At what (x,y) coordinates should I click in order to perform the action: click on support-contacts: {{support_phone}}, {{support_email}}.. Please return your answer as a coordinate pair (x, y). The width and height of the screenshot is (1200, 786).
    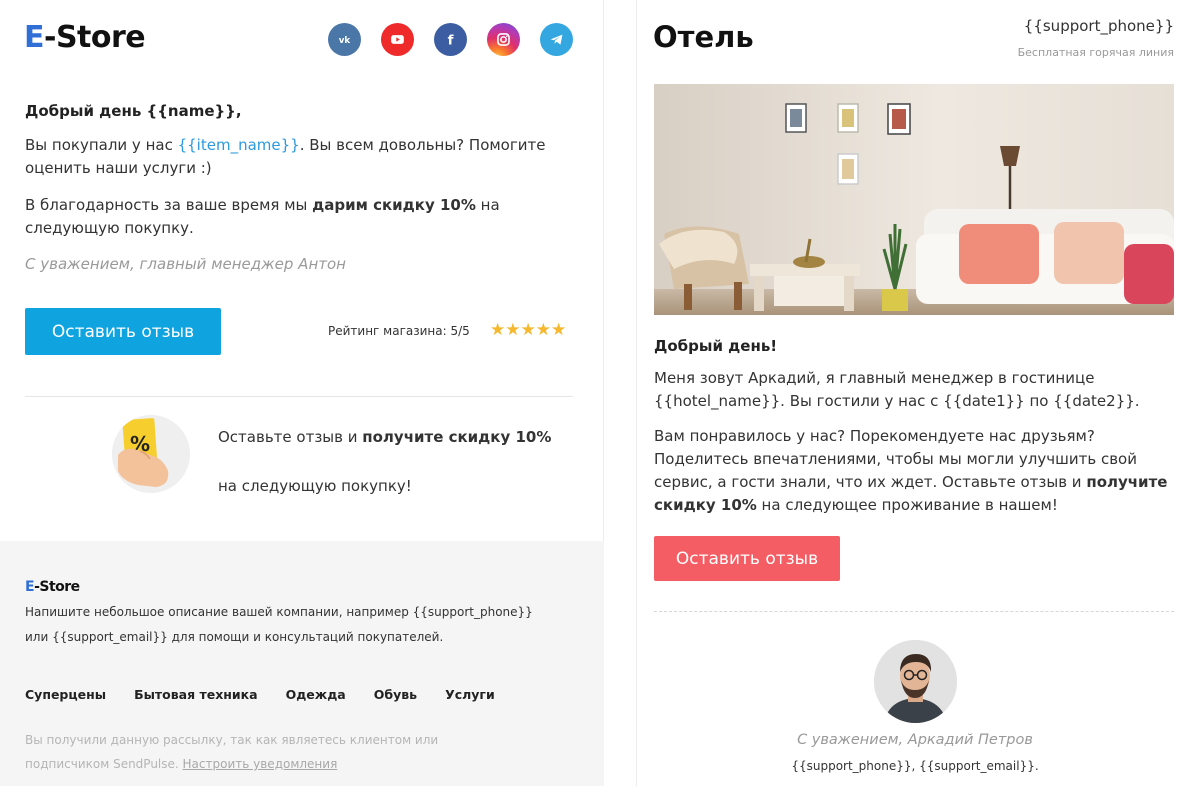
    Looking at the image, I should click on (915, 766).